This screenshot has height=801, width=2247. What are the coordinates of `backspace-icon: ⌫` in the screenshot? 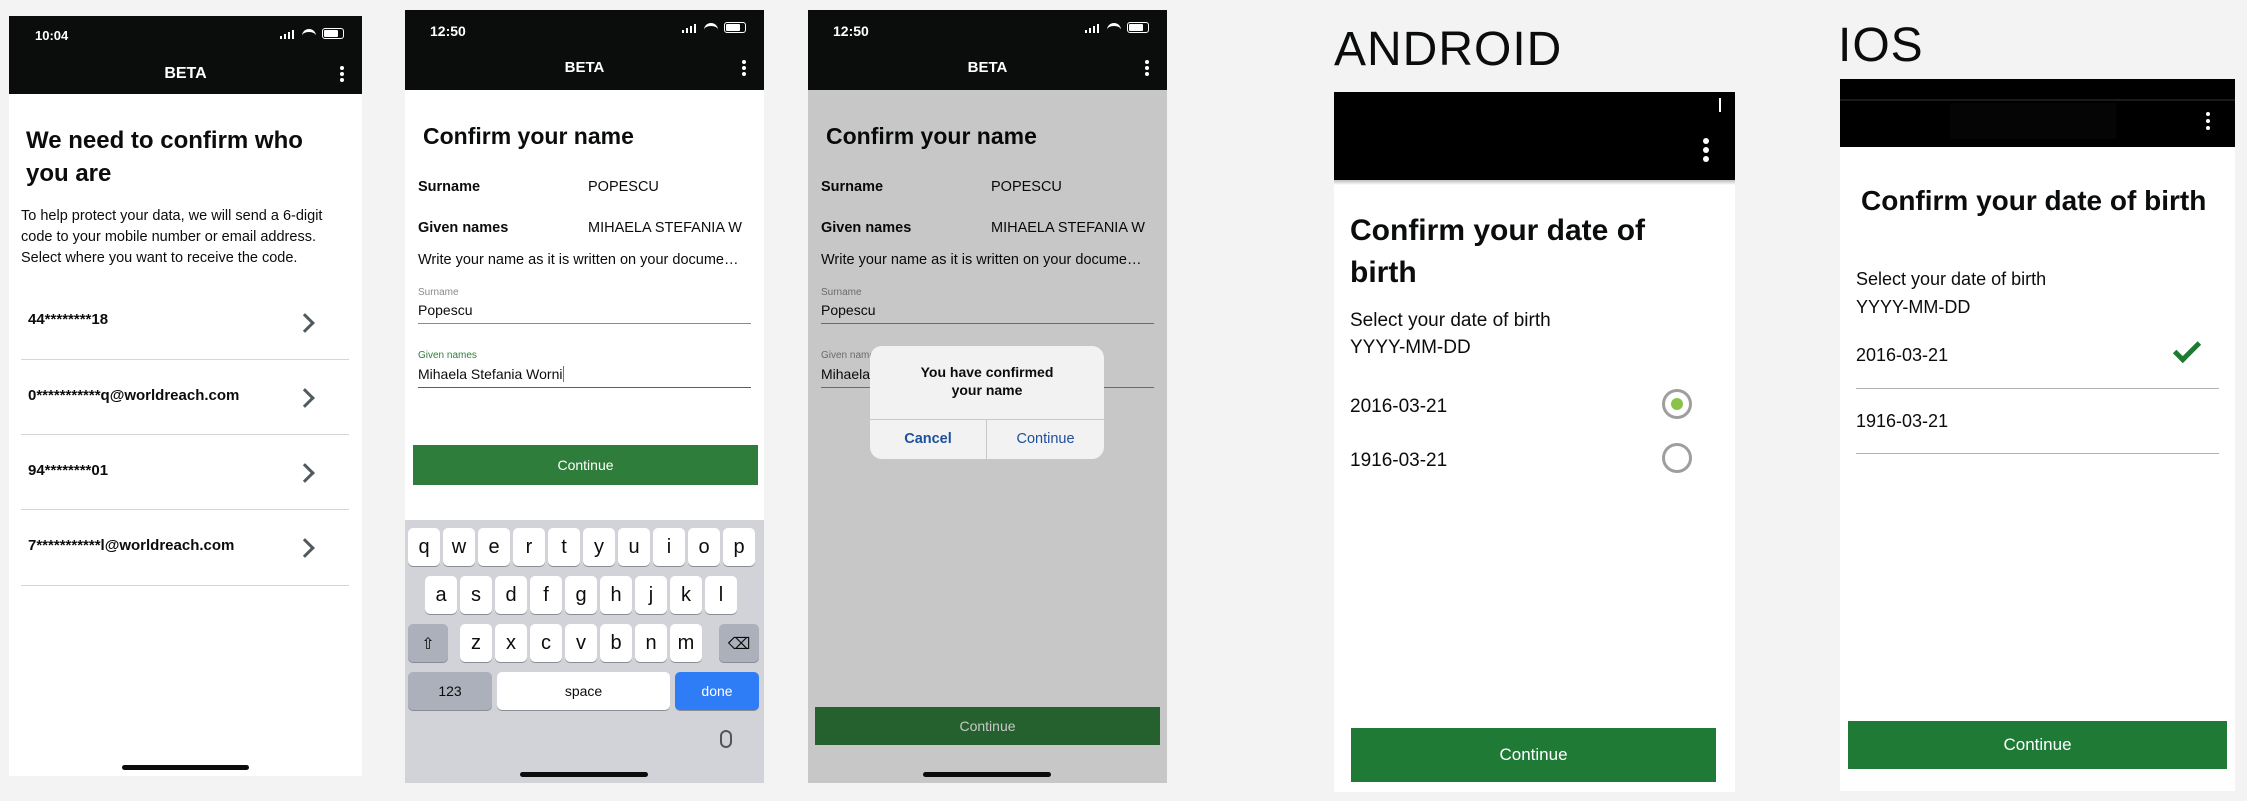 It's located at (739, 644).